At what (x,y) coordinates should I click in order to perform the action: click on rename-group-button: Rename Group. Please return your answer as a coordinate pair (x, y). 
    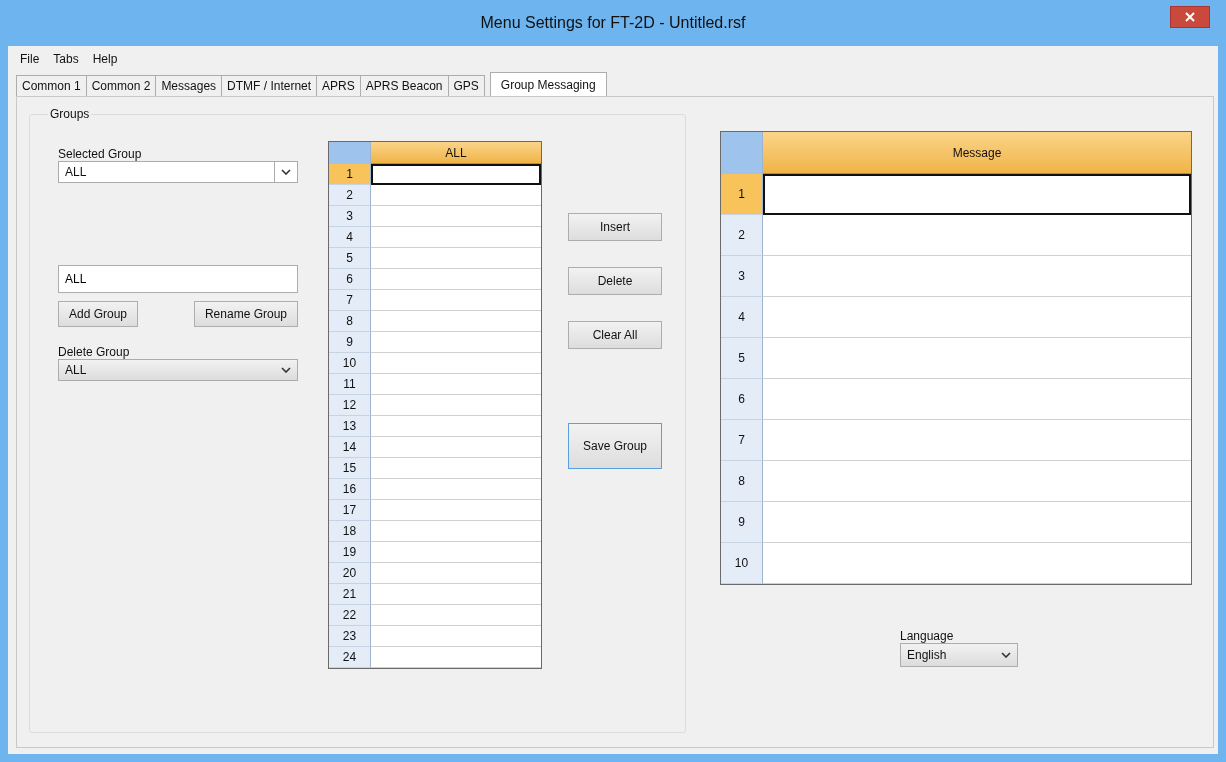
    Looking at the image, I should click on (245, 314).